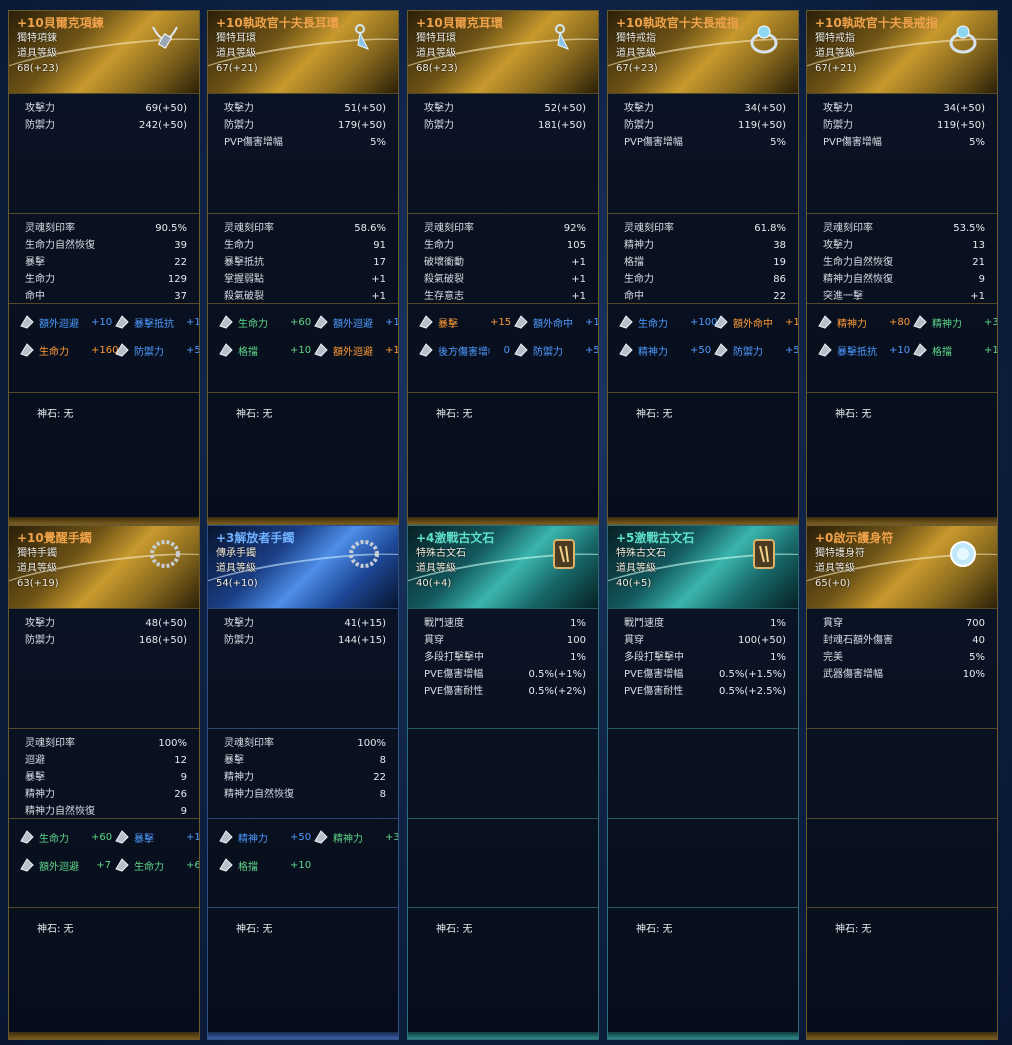  What do you see at coordinates (104, 794) in the screenshot?
I see `stat-row: 精神力 26` at bounding box center [104, 794].